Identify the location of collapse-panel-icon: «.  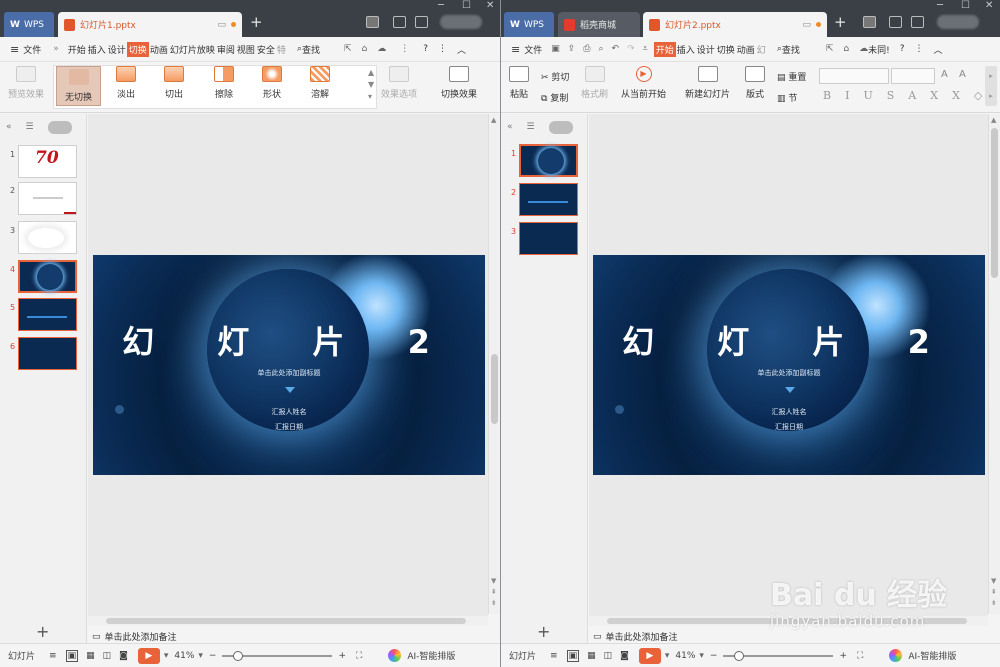
(9, 127).